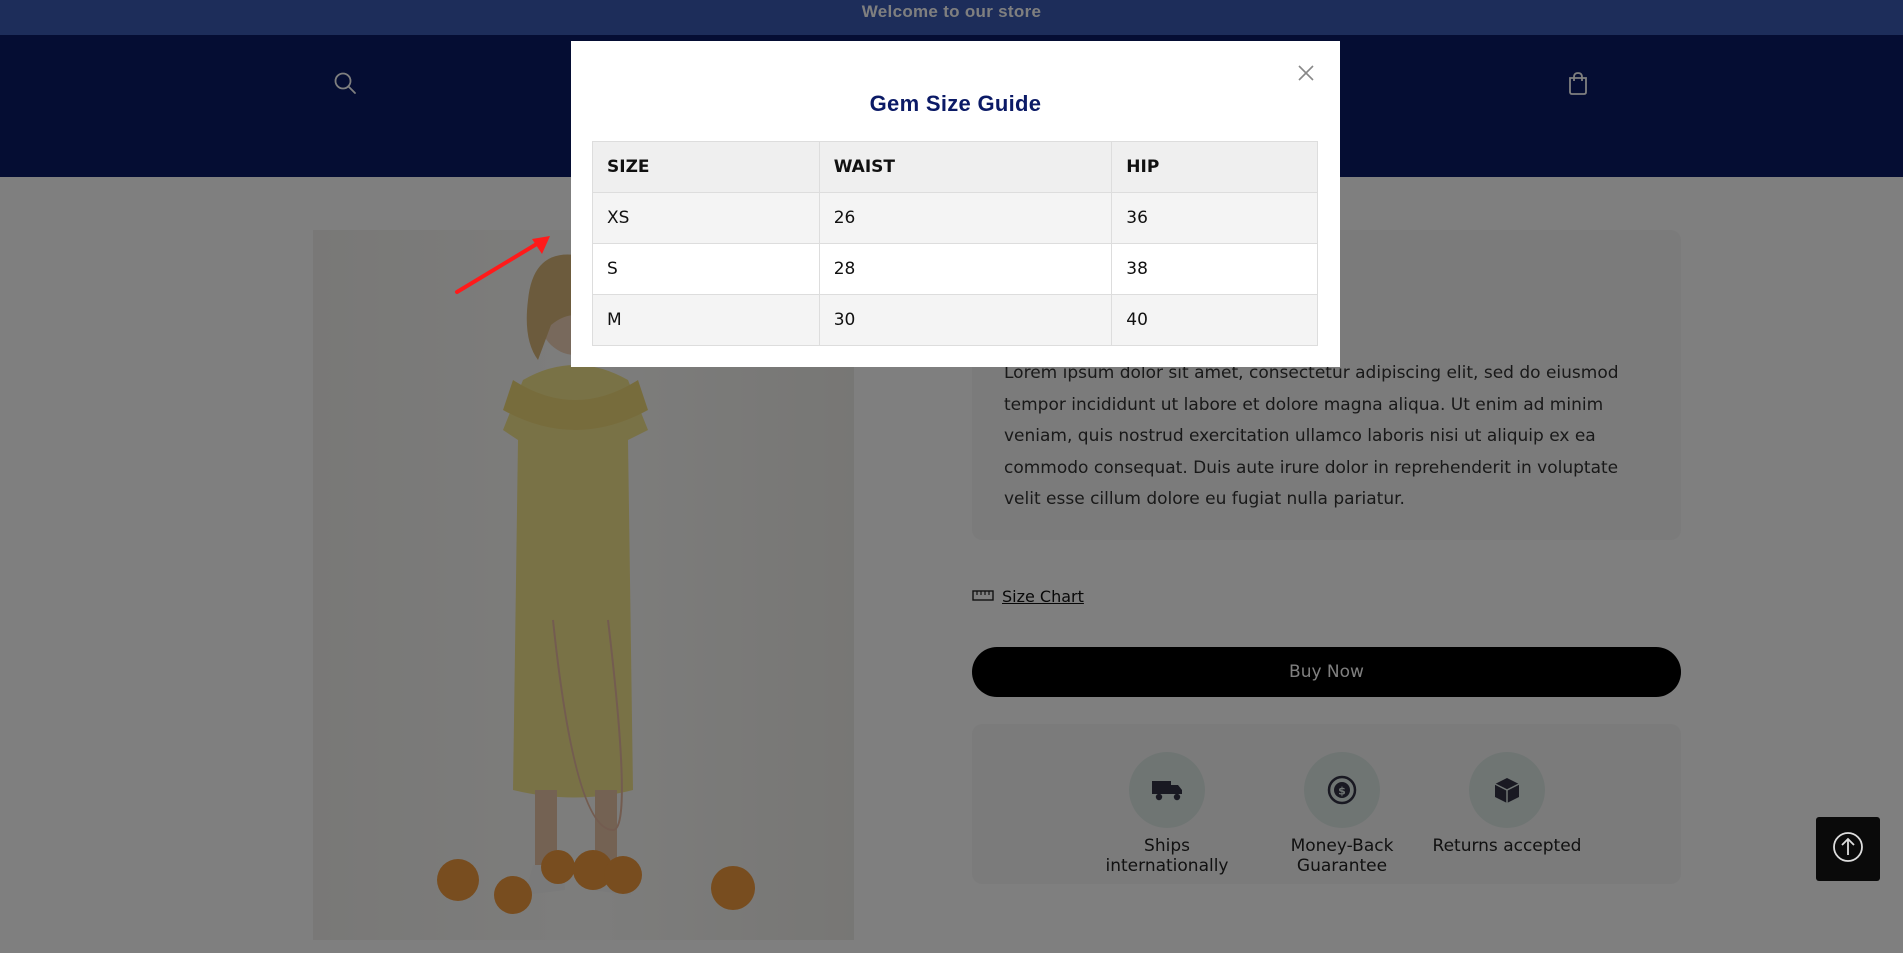 The height and width of the screenshot is (953, 1903). What do you see at coordinates (505, 267) in the screenshot?
I see `red-arrow-annotation` at bounding box center [505, 267].